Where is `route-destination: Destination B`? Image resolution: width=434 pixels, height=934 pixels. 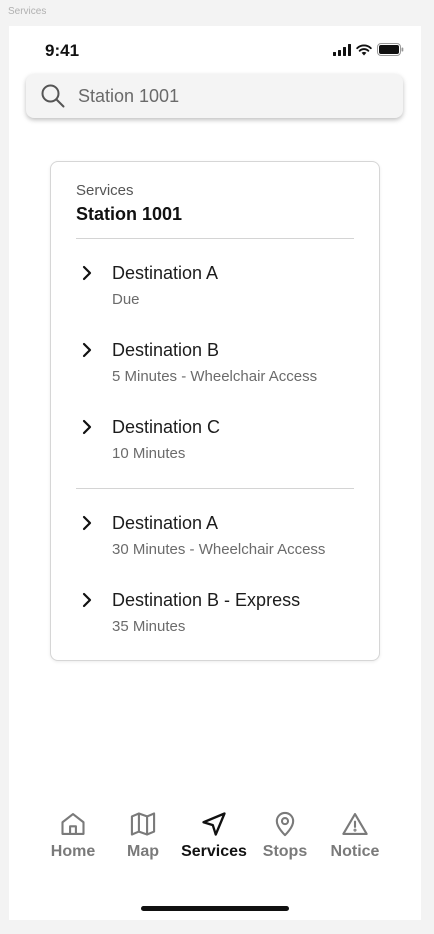
route-destination: Destination B is located at coordinates (166, 350).